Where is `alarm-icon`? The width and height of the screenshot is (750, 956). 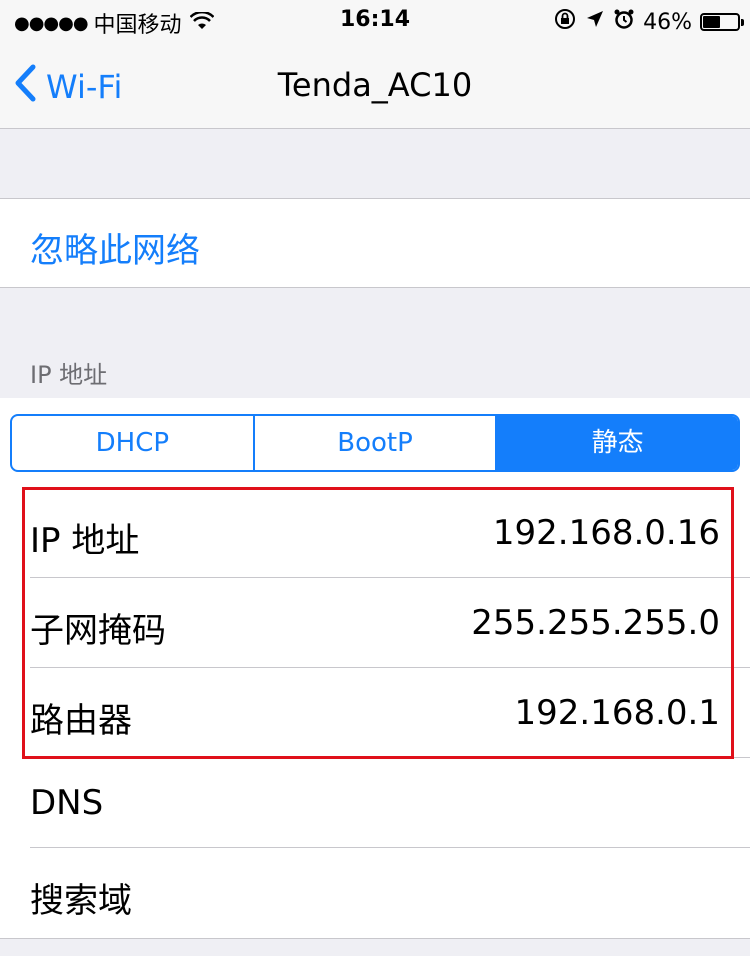
alarm-icon is located at coordinates (624, 22).